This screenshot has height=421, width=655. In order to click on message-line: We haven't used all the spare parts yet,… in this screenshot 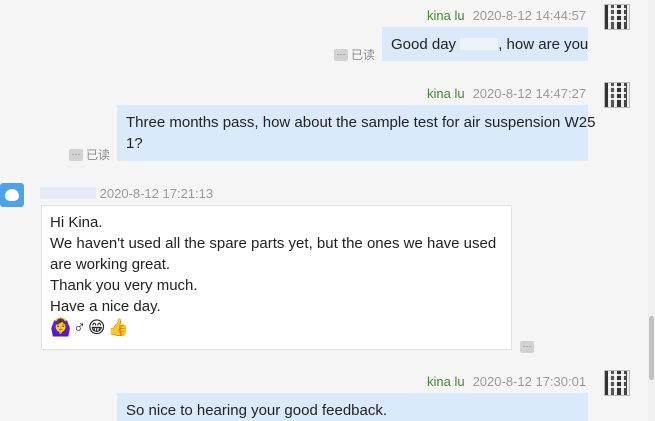, I will do `click(273, 243)`.